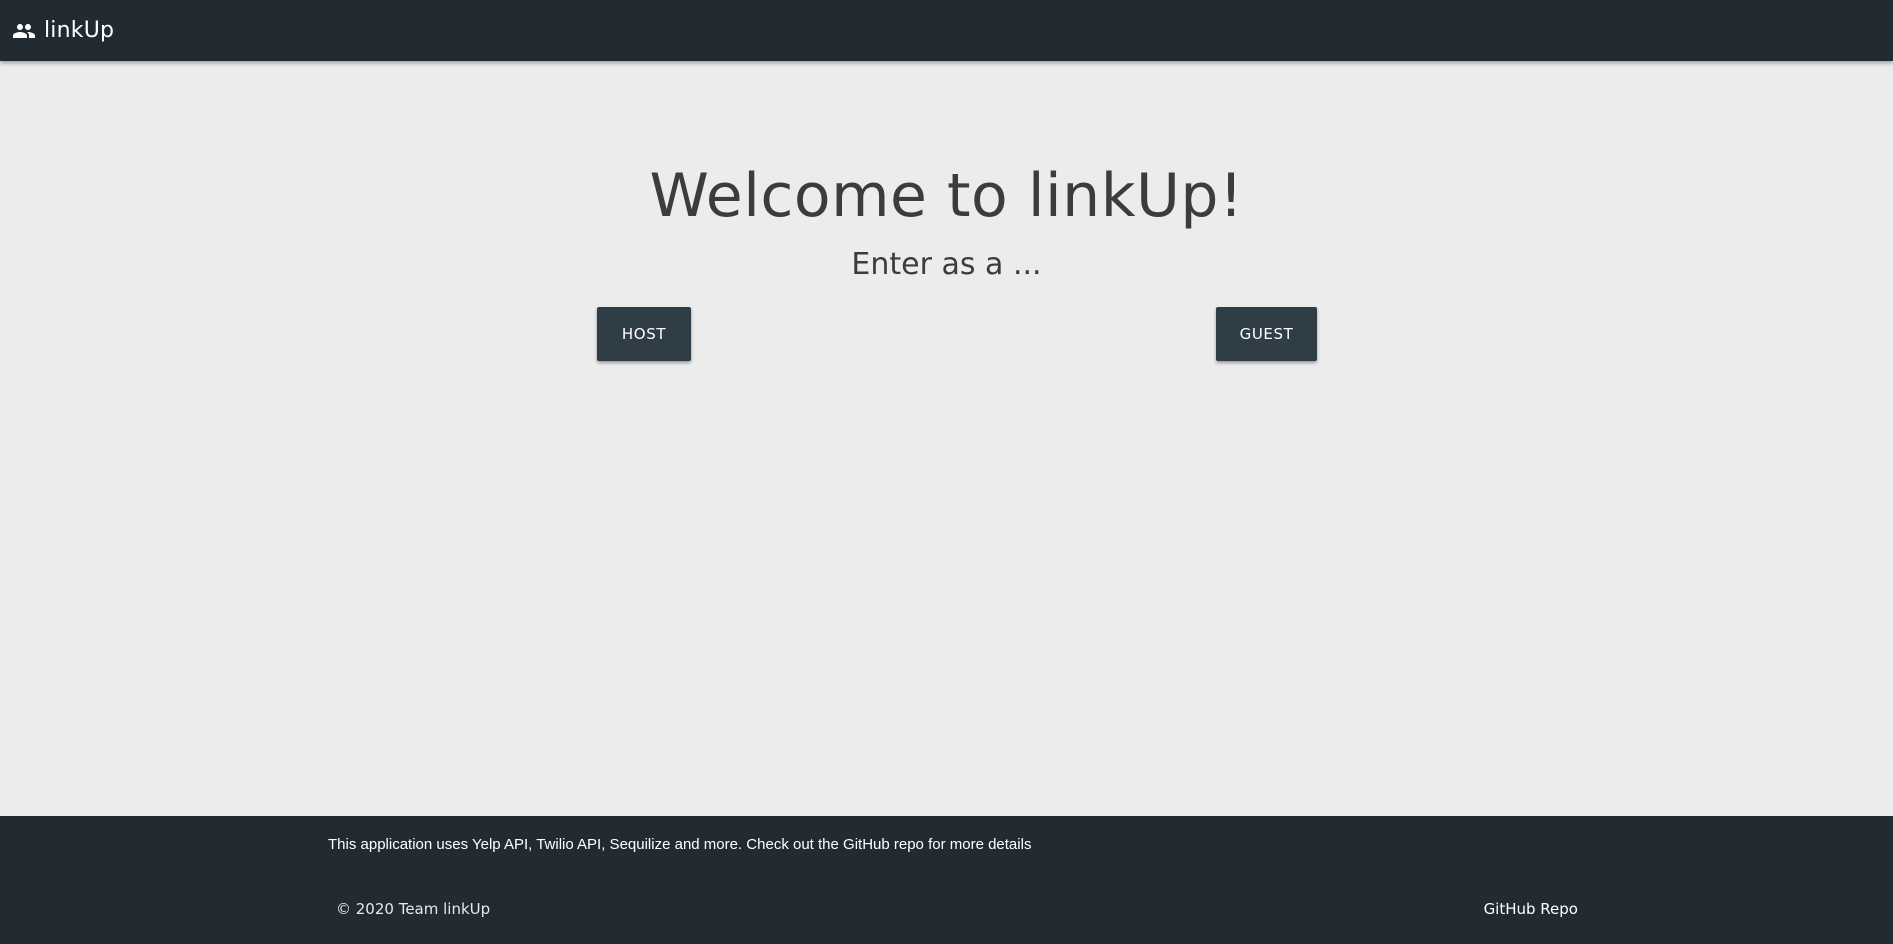 The image size is (1893, 944). What do you see at coordinates (946, 196) in the screenshot?
I see `page-title: Welcome to linkUp!` at bounding box center [946, 196].